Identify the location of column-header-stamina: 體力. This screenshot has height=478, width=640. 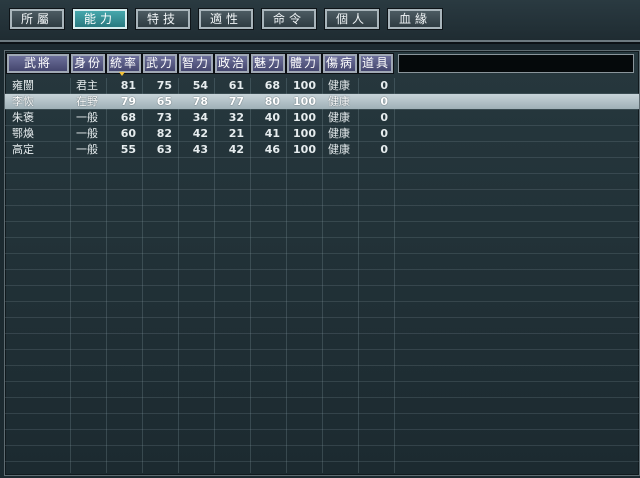
(304, 63).